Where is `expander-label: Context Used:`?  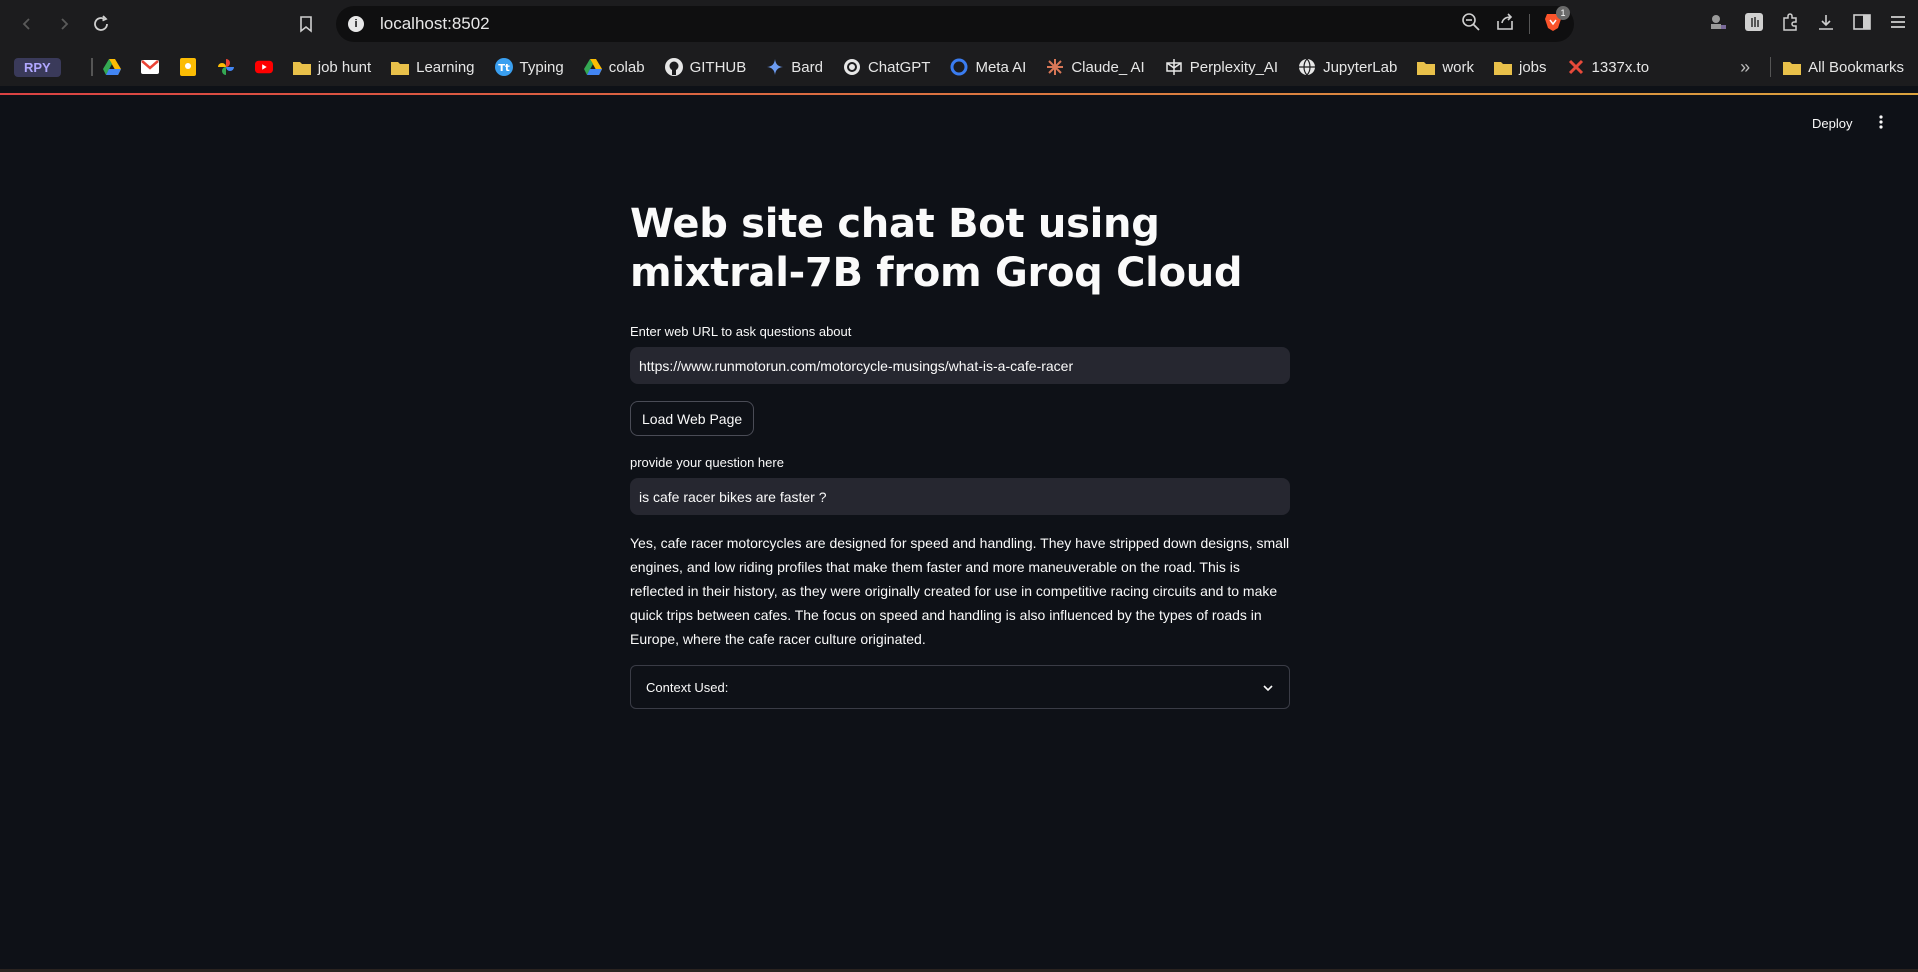
expander-label: Context Used: is located at coordinates (687, 687).